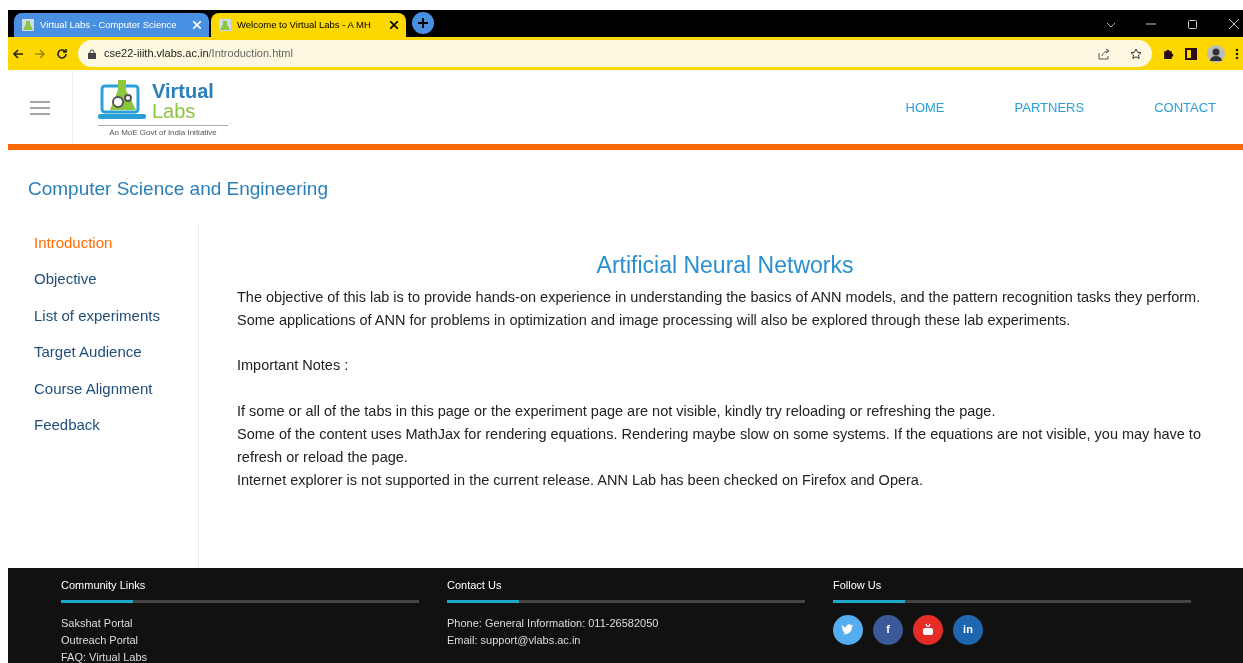 Image resolution: width=1243 pixels, height=663 pixels. What do you see at coordinates (1192, 24) in the screenshot?
I see `maximize-icon` at bounding box center [1192, 24].